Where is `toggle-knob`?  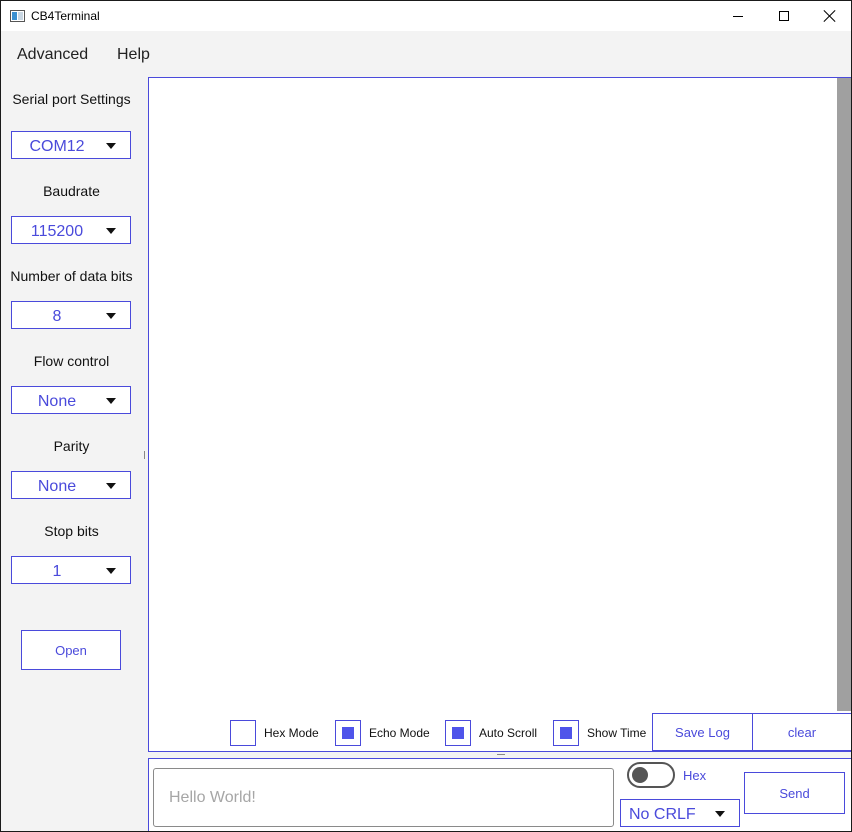
toggle-knob is located at coordinates (640, 775).